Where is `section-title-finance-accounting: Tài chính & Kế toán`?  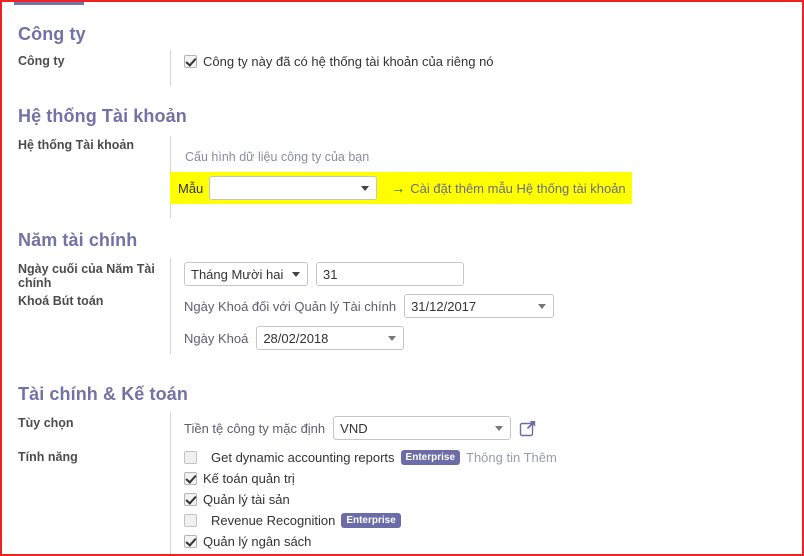 section-title-finance-accounting: Tài chính & Kế toán is located at coordinates (103, 394).